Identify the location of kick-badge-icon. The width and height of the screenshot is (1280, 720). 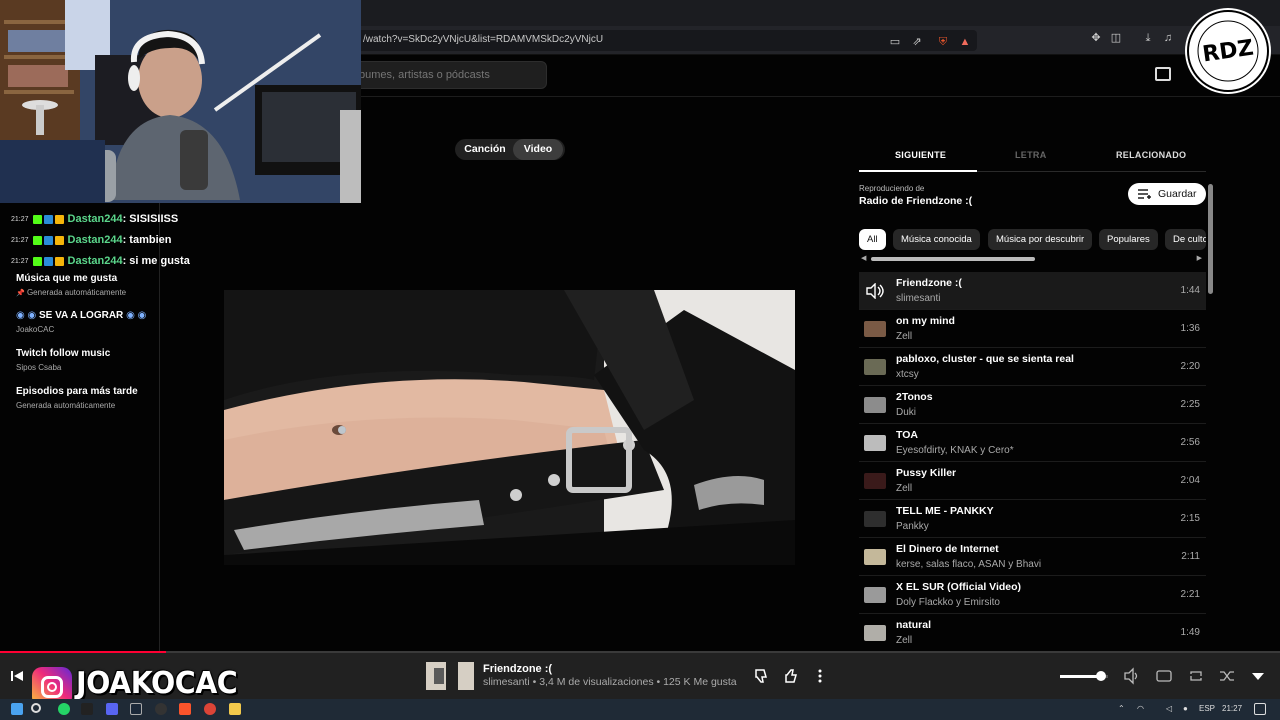
(37, 261).